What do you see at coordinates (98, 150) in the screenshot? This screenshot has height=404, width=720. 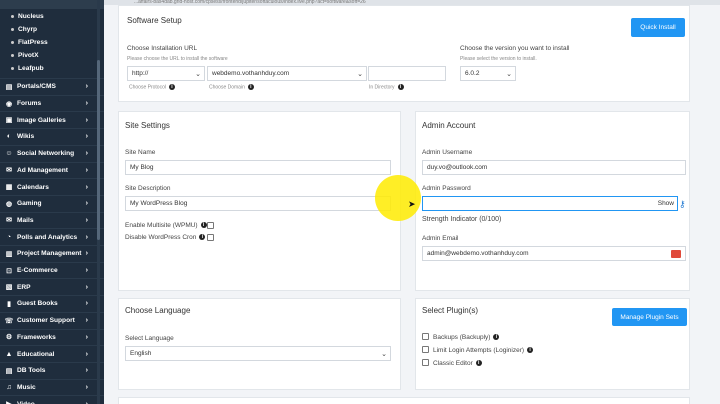 I see `sidebar-scrollbar-thumb` at bounding box center [98, 150].